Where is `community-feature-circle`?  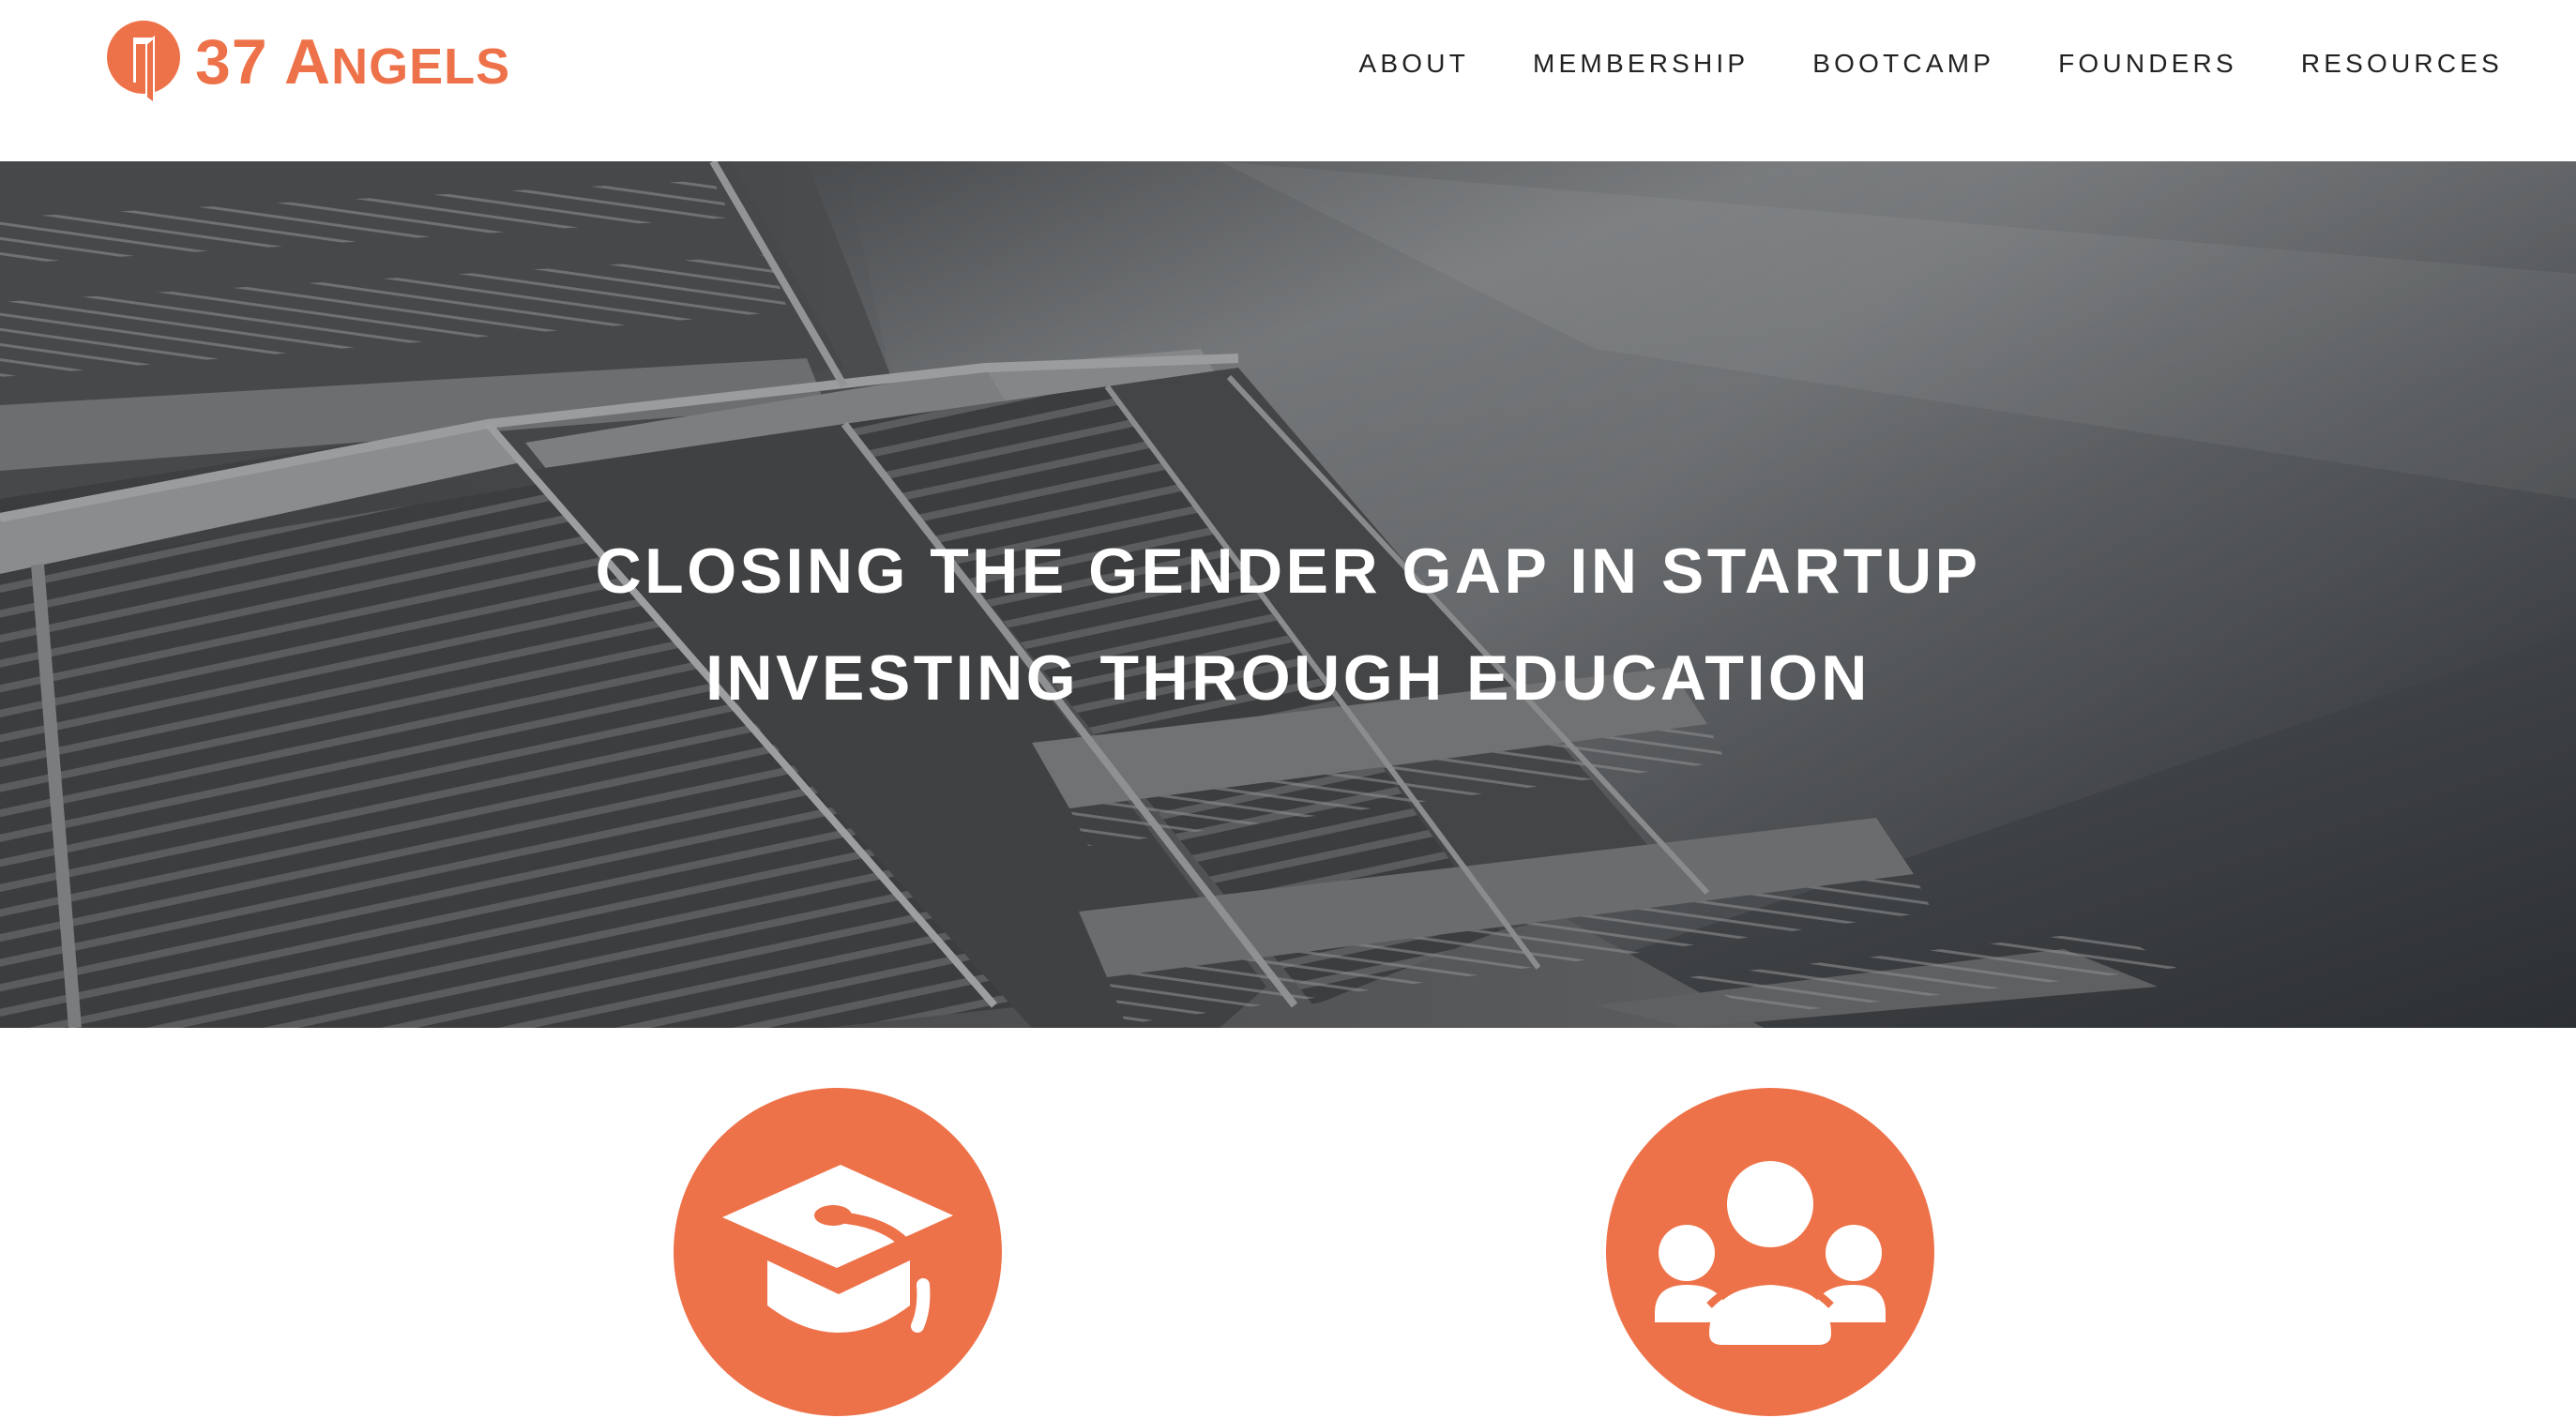 community-feature-circle is located at coordinates (1770, 1252).